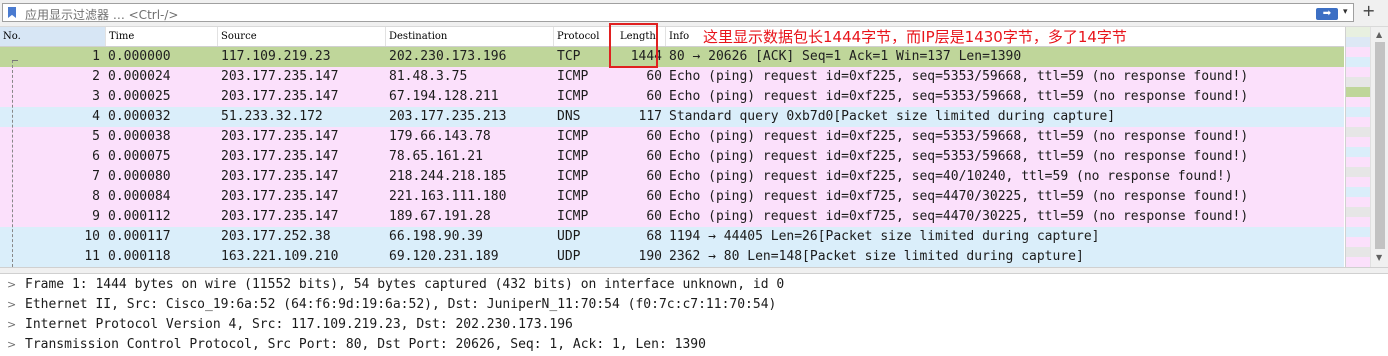  I want to click on column-header-no: No., so click(53, 36).